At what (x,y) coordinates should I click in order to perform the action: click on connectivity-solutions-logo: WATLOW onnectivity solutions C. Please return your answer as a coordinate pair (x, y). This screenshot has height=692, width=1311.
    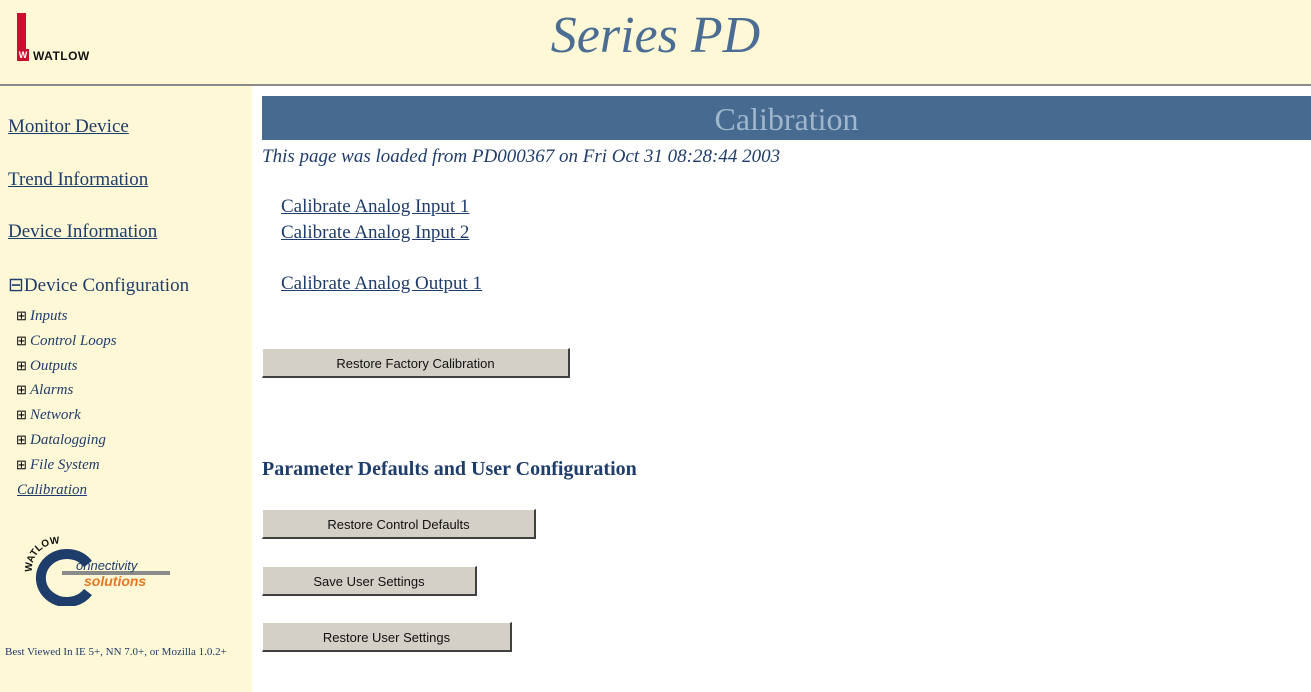
    Looking at the image, I should click on (98, 566).